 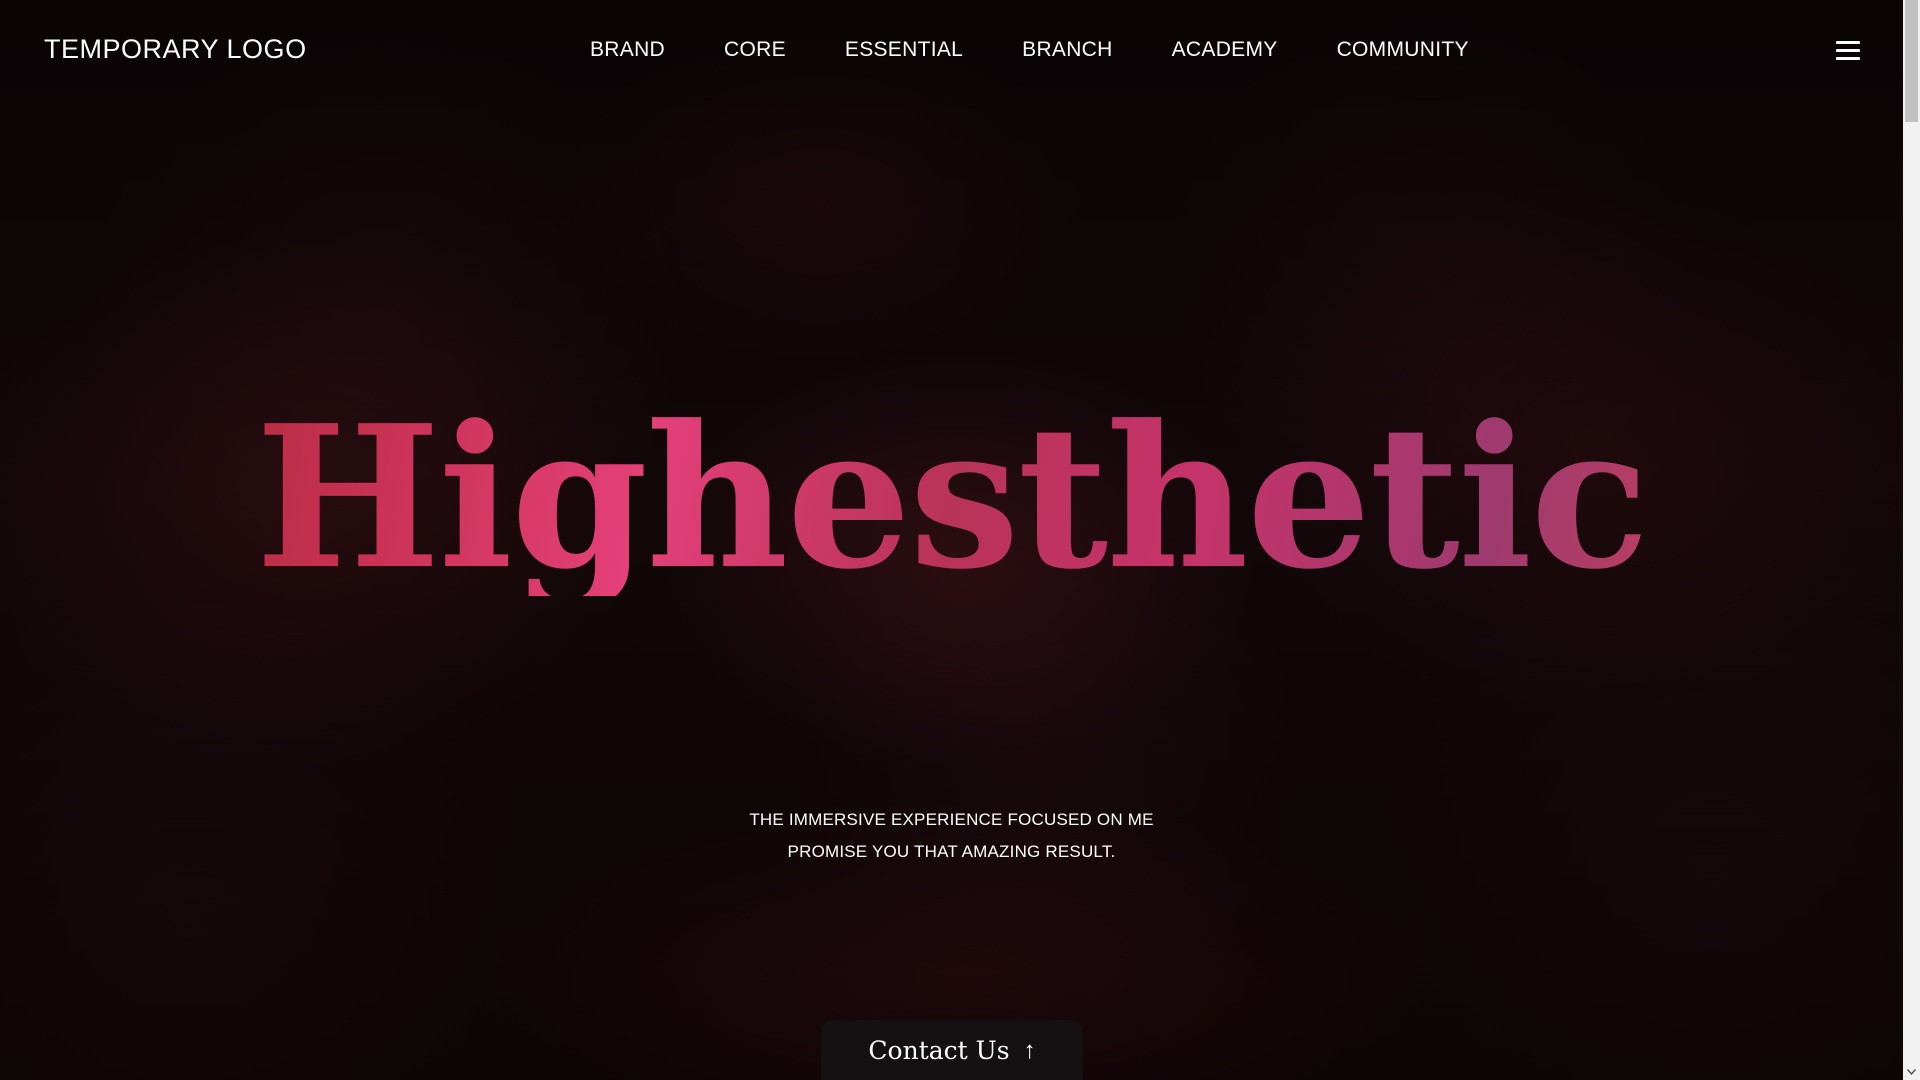 I want to click on nav-item-essential: ESSENTIAL, so click(x=904, y=50).